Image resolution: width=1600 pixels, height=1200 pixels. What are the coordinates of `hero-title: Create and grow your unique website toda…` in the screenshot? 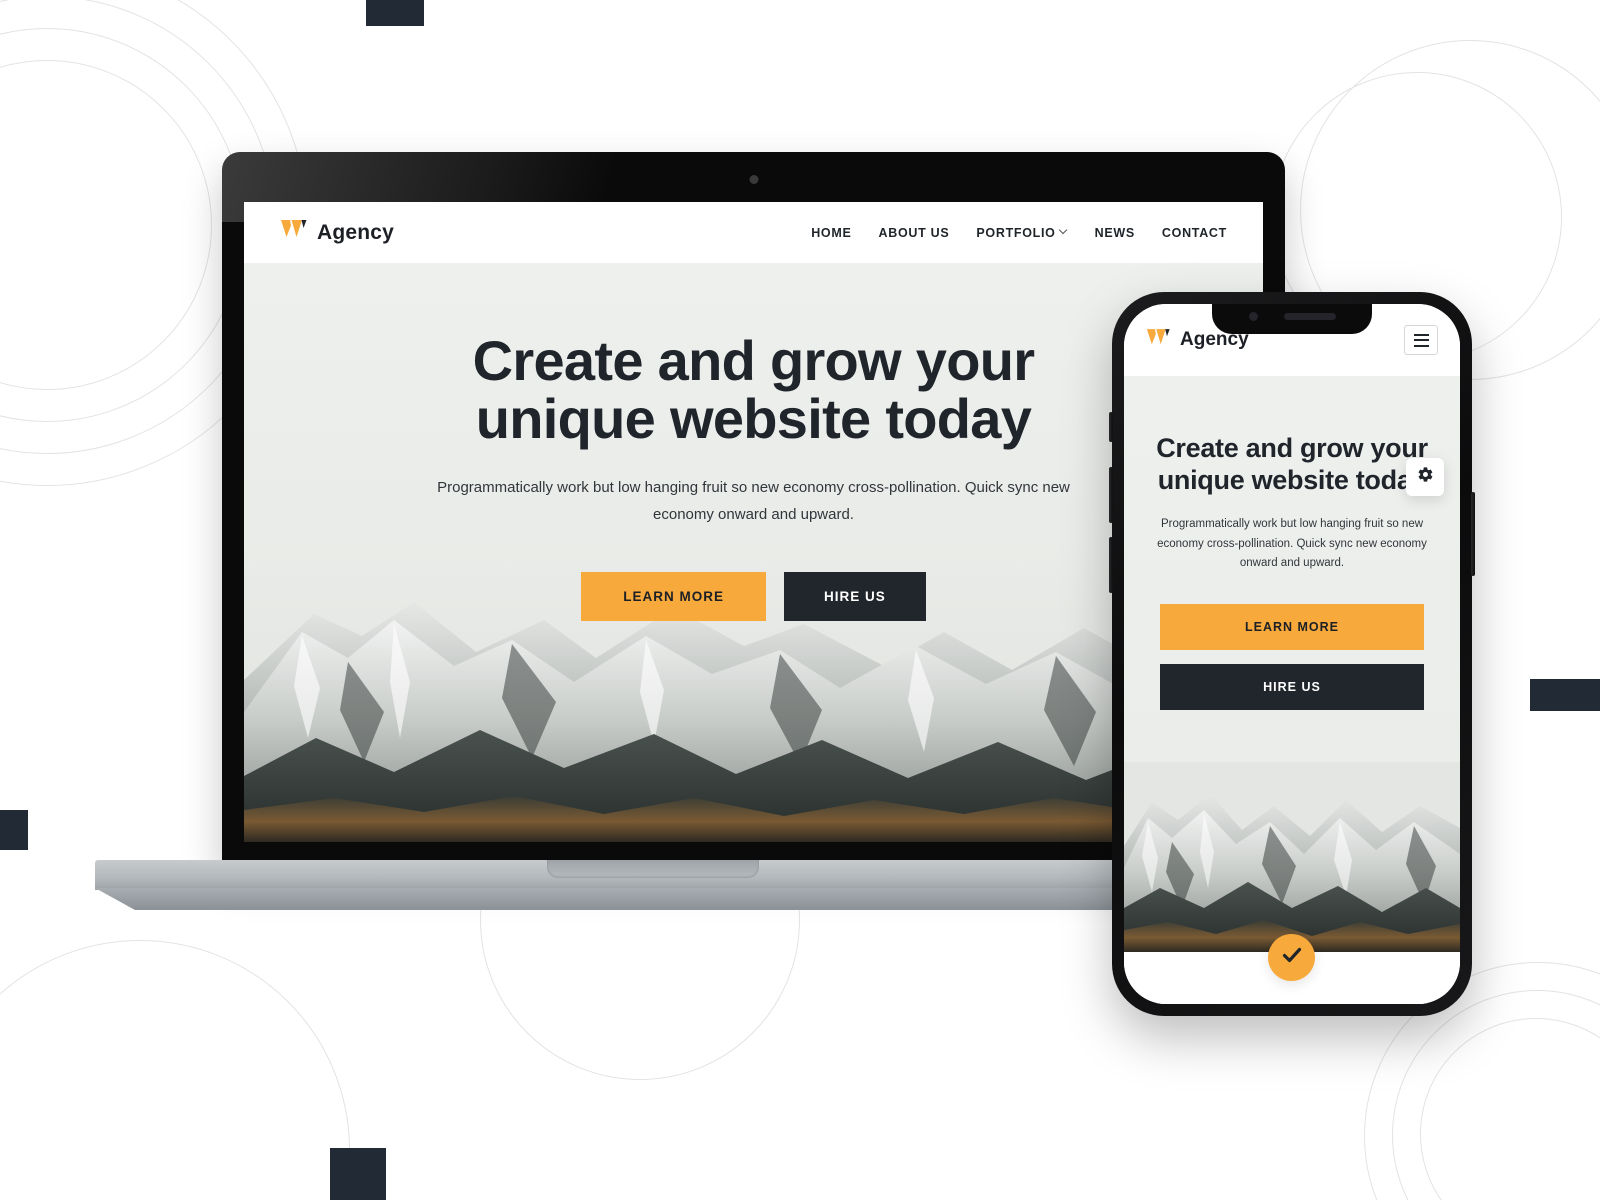 It's located at (753, 390).